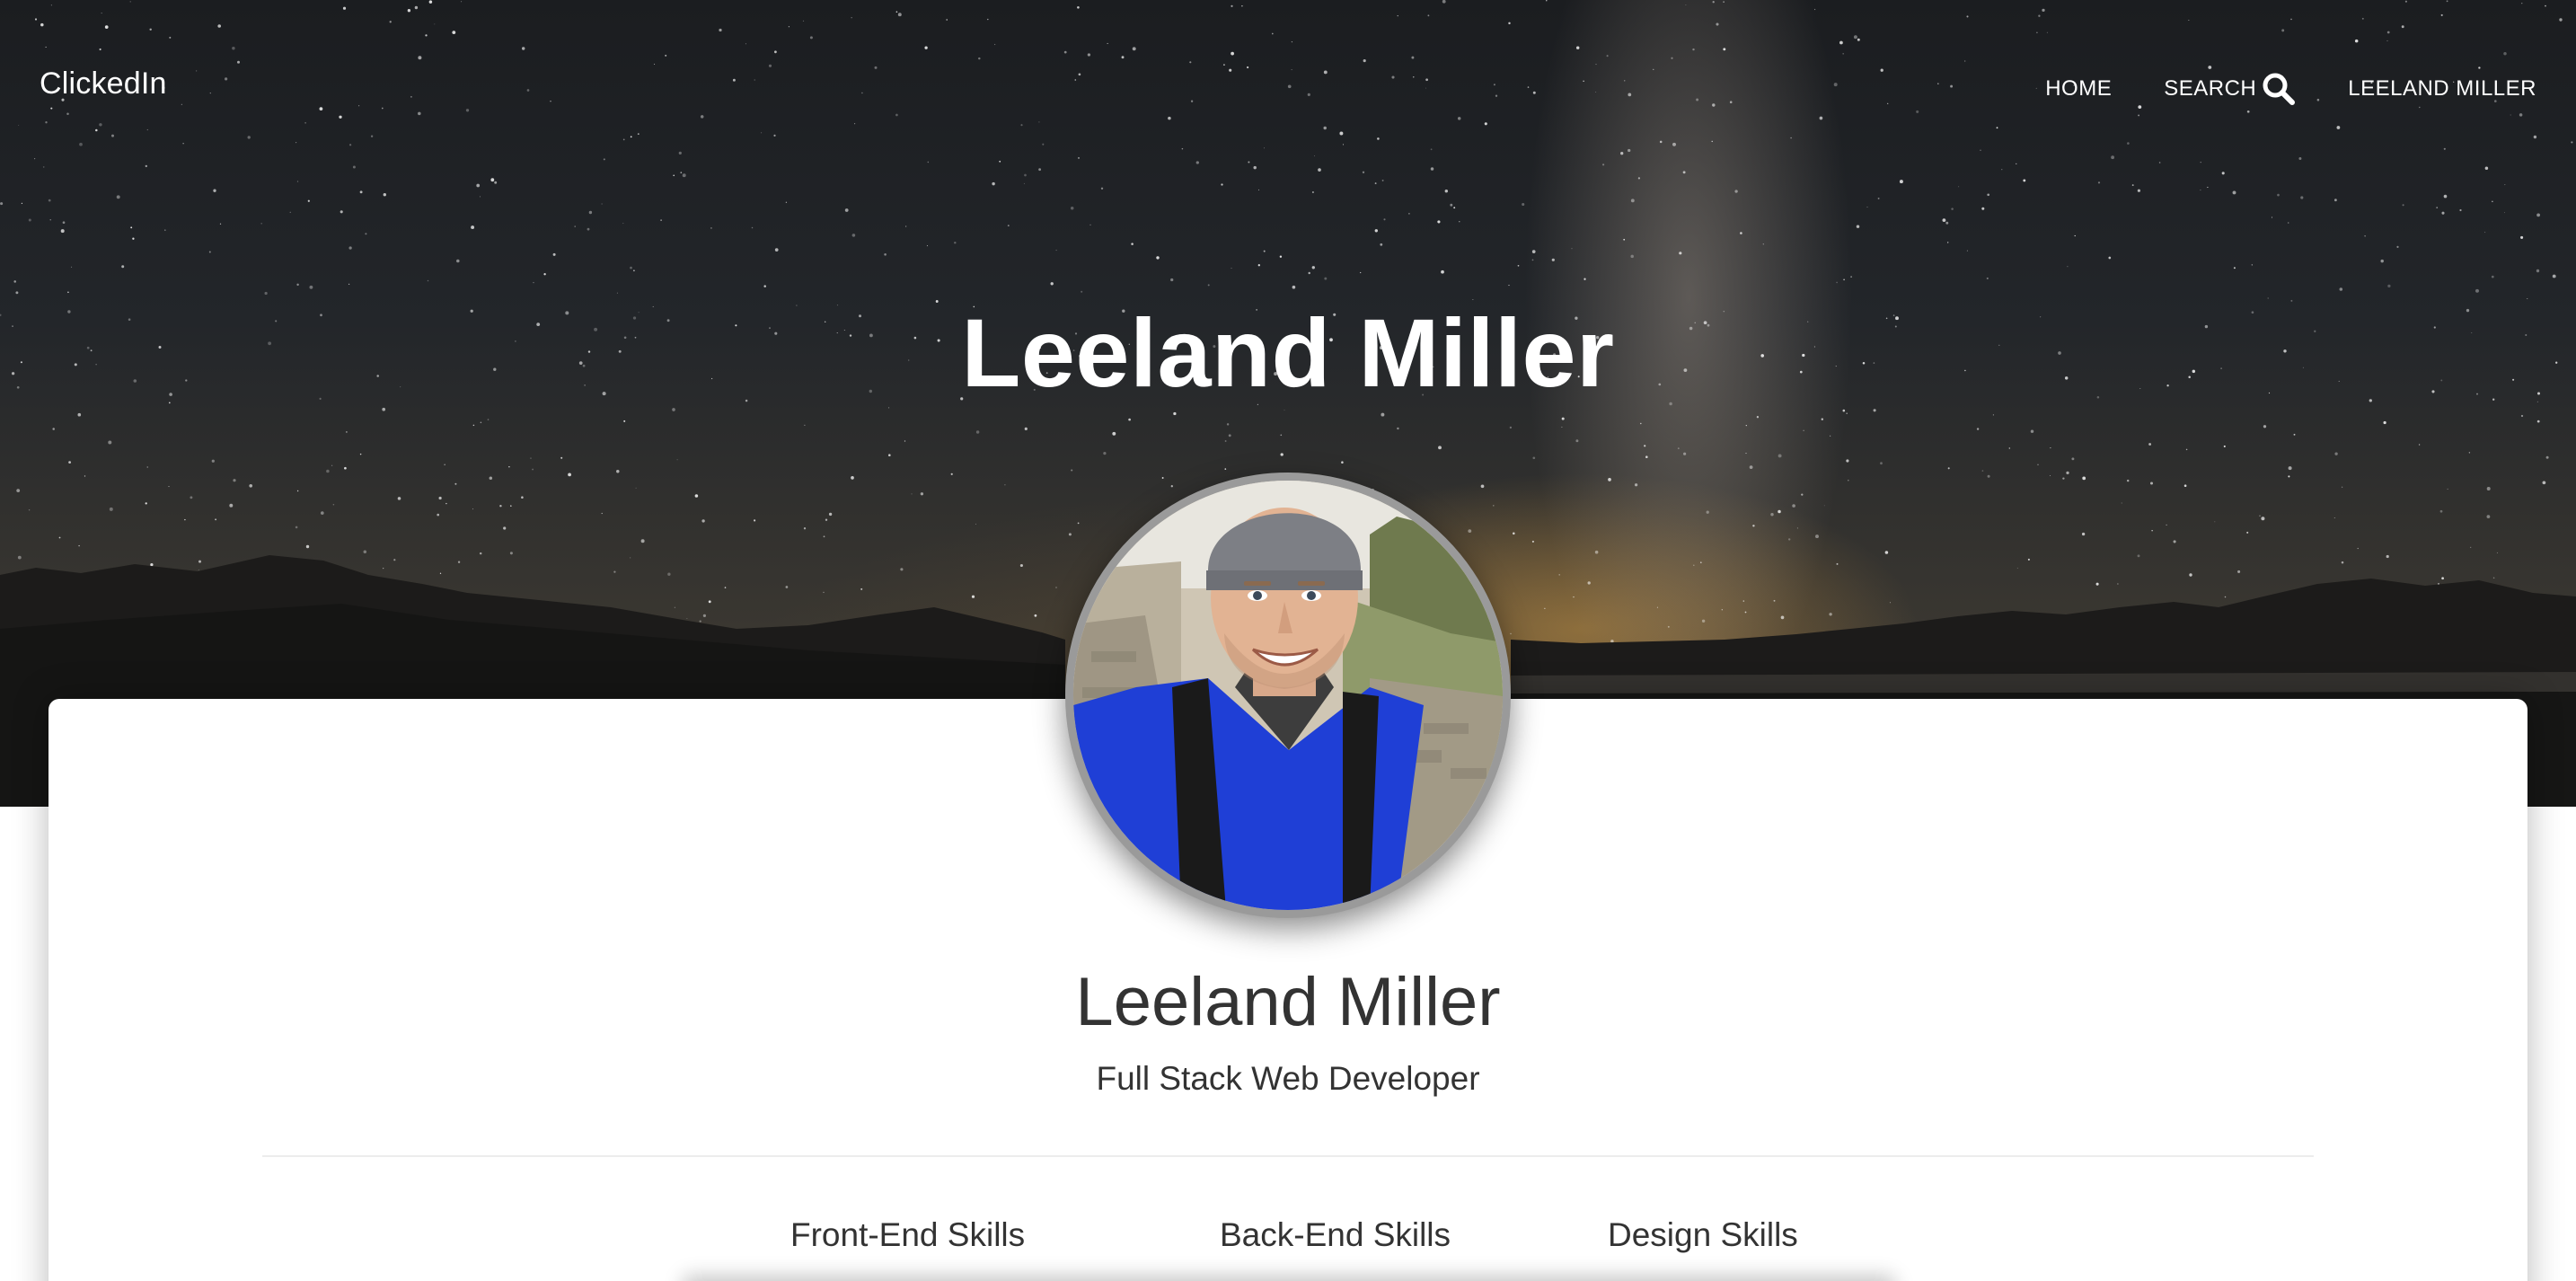  I want to click on tab-design-skills: Design Skills, so click(1703, 1235).